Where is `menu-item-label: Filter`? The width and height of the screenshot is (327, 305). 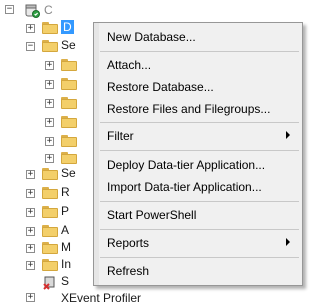 menu-item-label: Filter is located at coordinates (120, 136).